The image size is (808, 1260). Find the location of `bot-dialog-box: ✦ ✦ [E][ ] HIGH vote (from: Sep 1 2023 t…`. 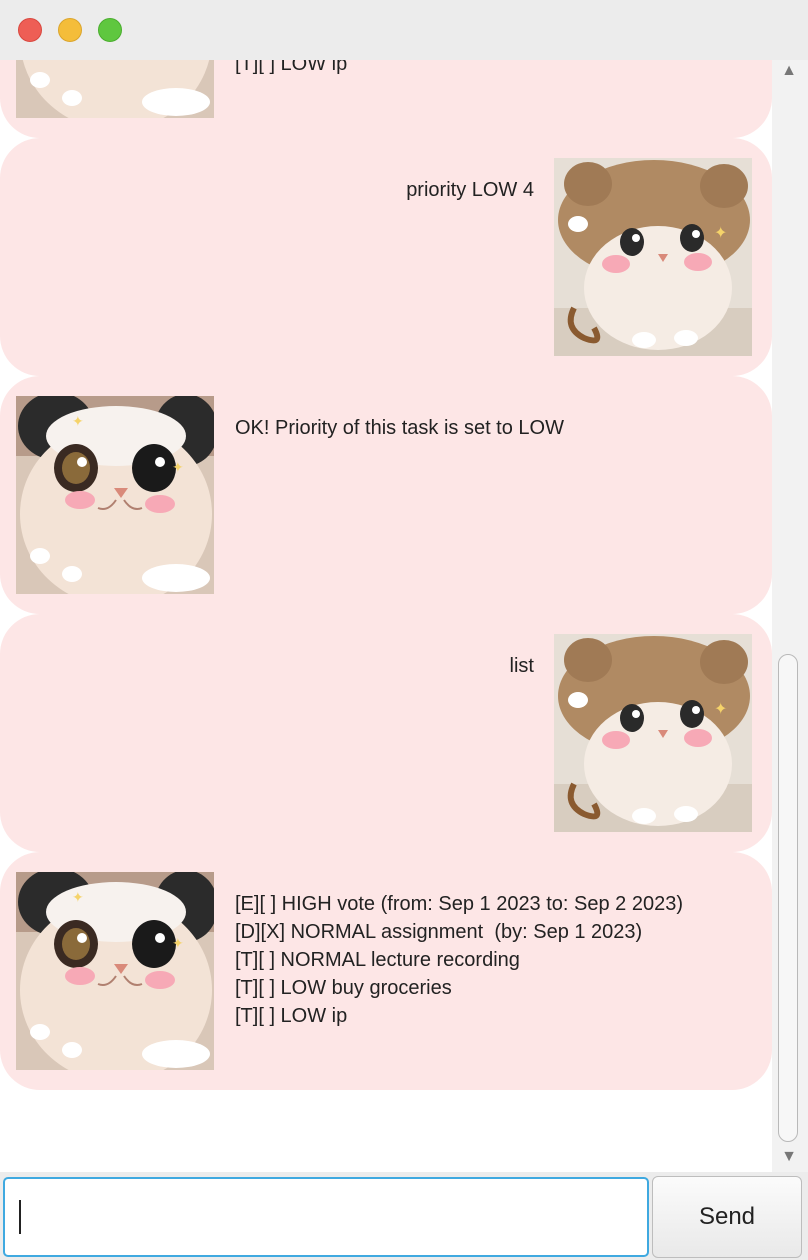

bot-dialog-box: ✦ ✦ [E][ ] HIGH vote (from: Sep 1 2023 t… is located at coordinates (386, 99).